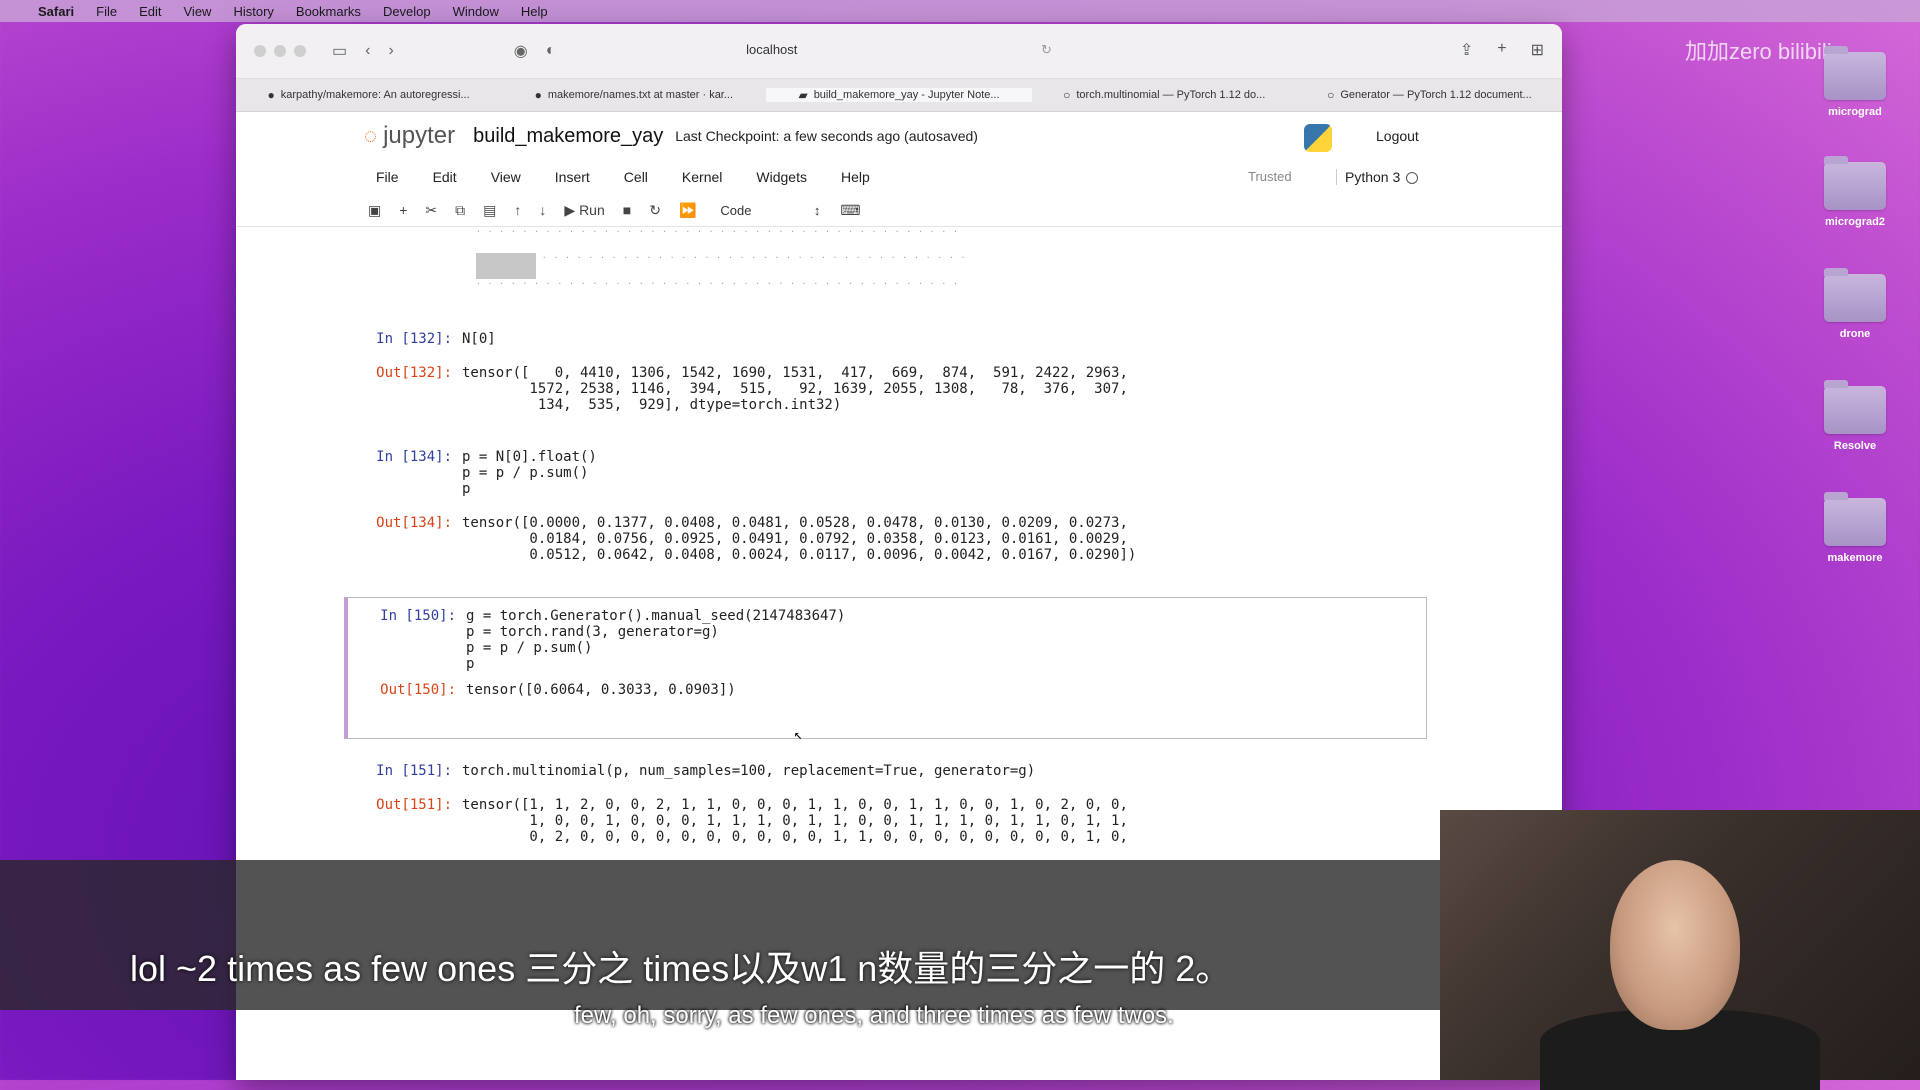 The width and height of the screenshot is (1920, 1090). I want to click on desktop-folder-micrograd2: micrograd2, so click(1855, 192).